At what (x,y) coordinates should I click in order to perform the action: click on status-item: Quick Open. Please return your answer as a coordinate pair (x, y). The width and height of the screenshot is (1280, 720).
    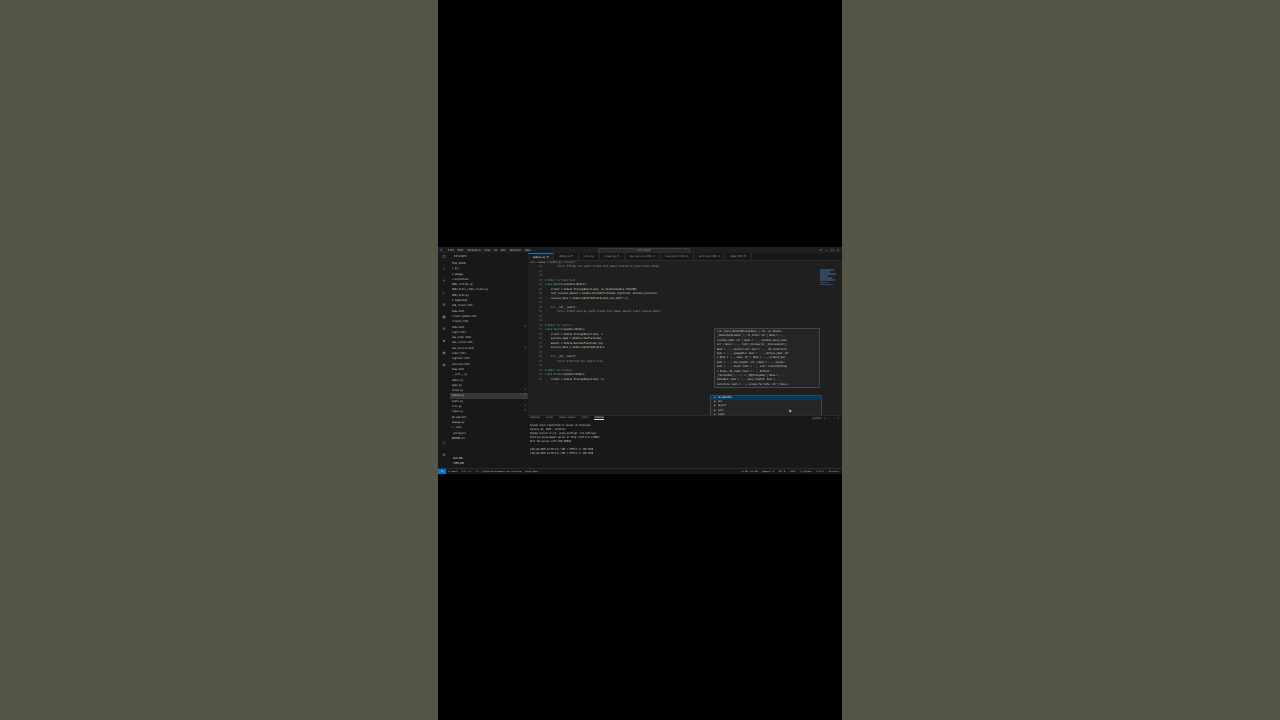
    Looking at the image, I should click on (531, 472).